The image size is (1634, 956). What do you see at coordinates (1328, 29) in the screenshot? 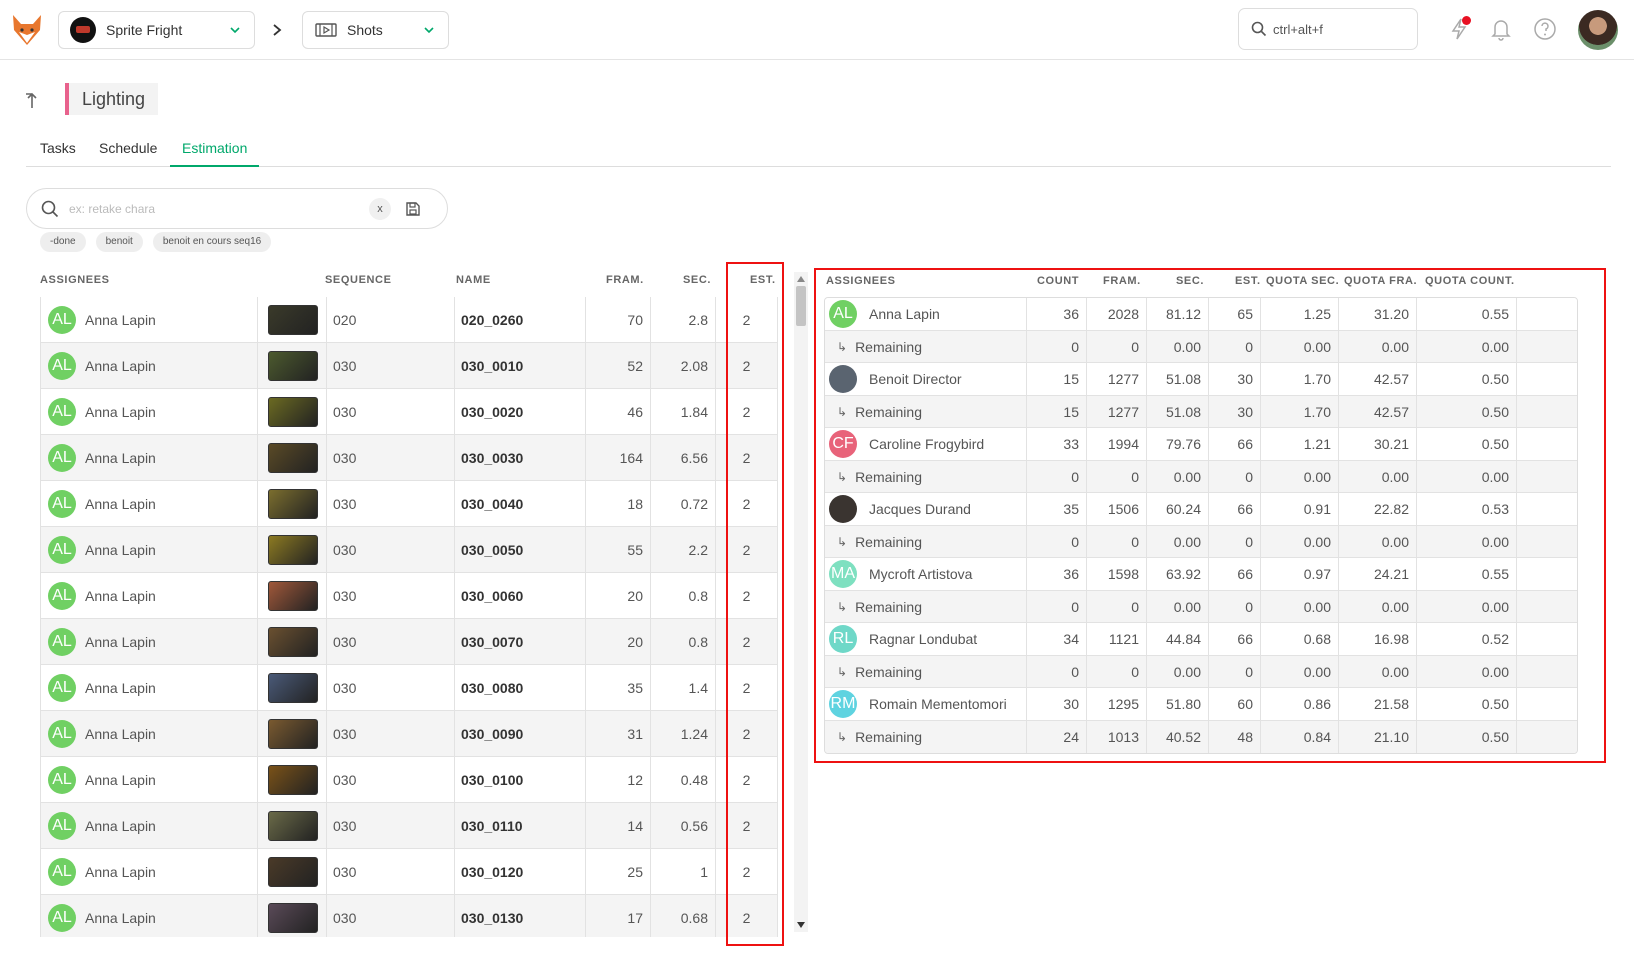
I see `global-search: ctrl+alt+f` at bounding box center [1328, 29].